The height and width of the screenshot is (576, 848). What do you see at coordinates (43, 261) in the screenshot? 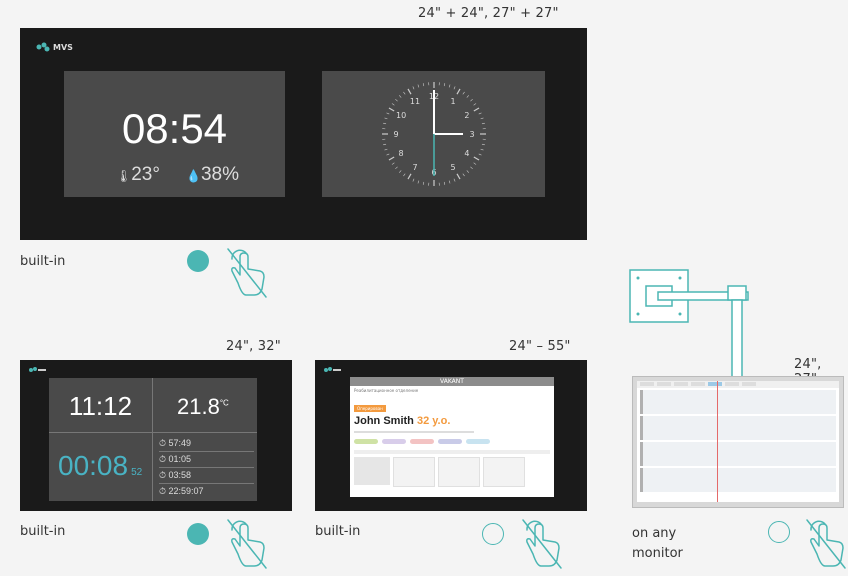
I see `caption-1: built-in` at bounding box center [43, 261].